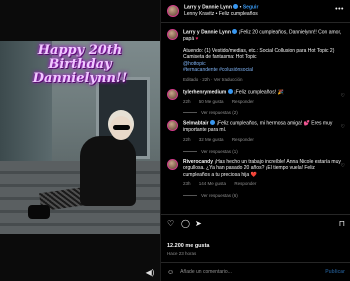 The image size is (350, 281). What do you see at coordinates (185, 223) in the screenshot?
I see `comment-icon: ◯` at bounding box center [185, 223].